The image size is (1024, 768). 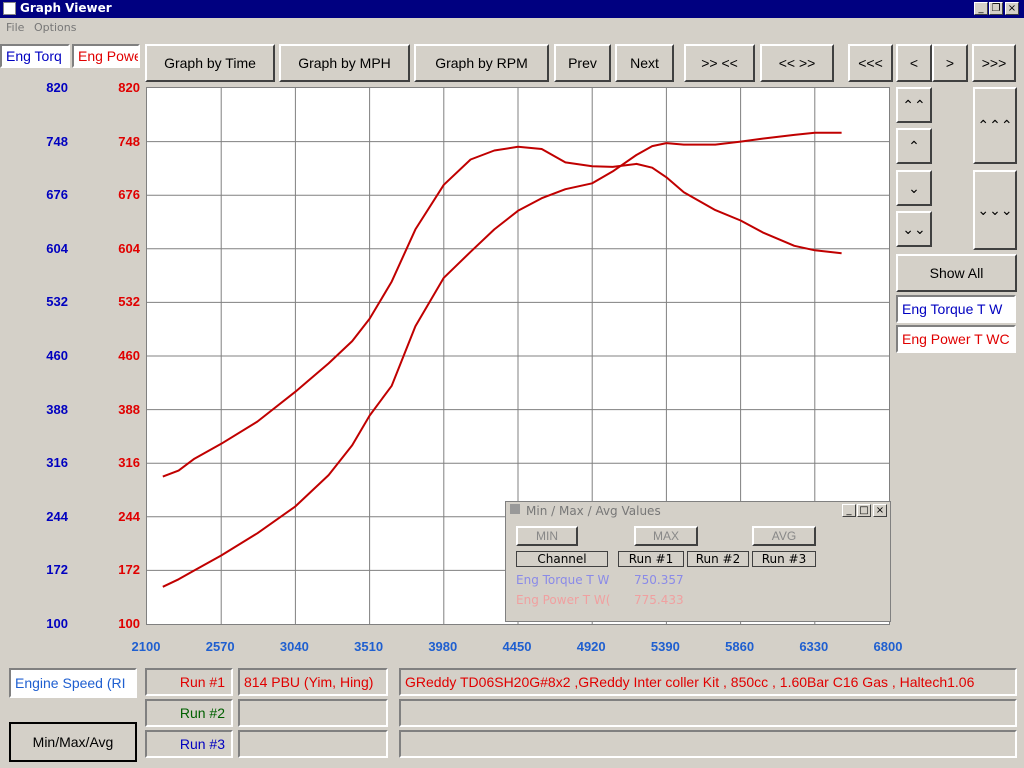 I want to click on graph-by-rpm-button: Graph by RPM, so click(x=481, y=63).